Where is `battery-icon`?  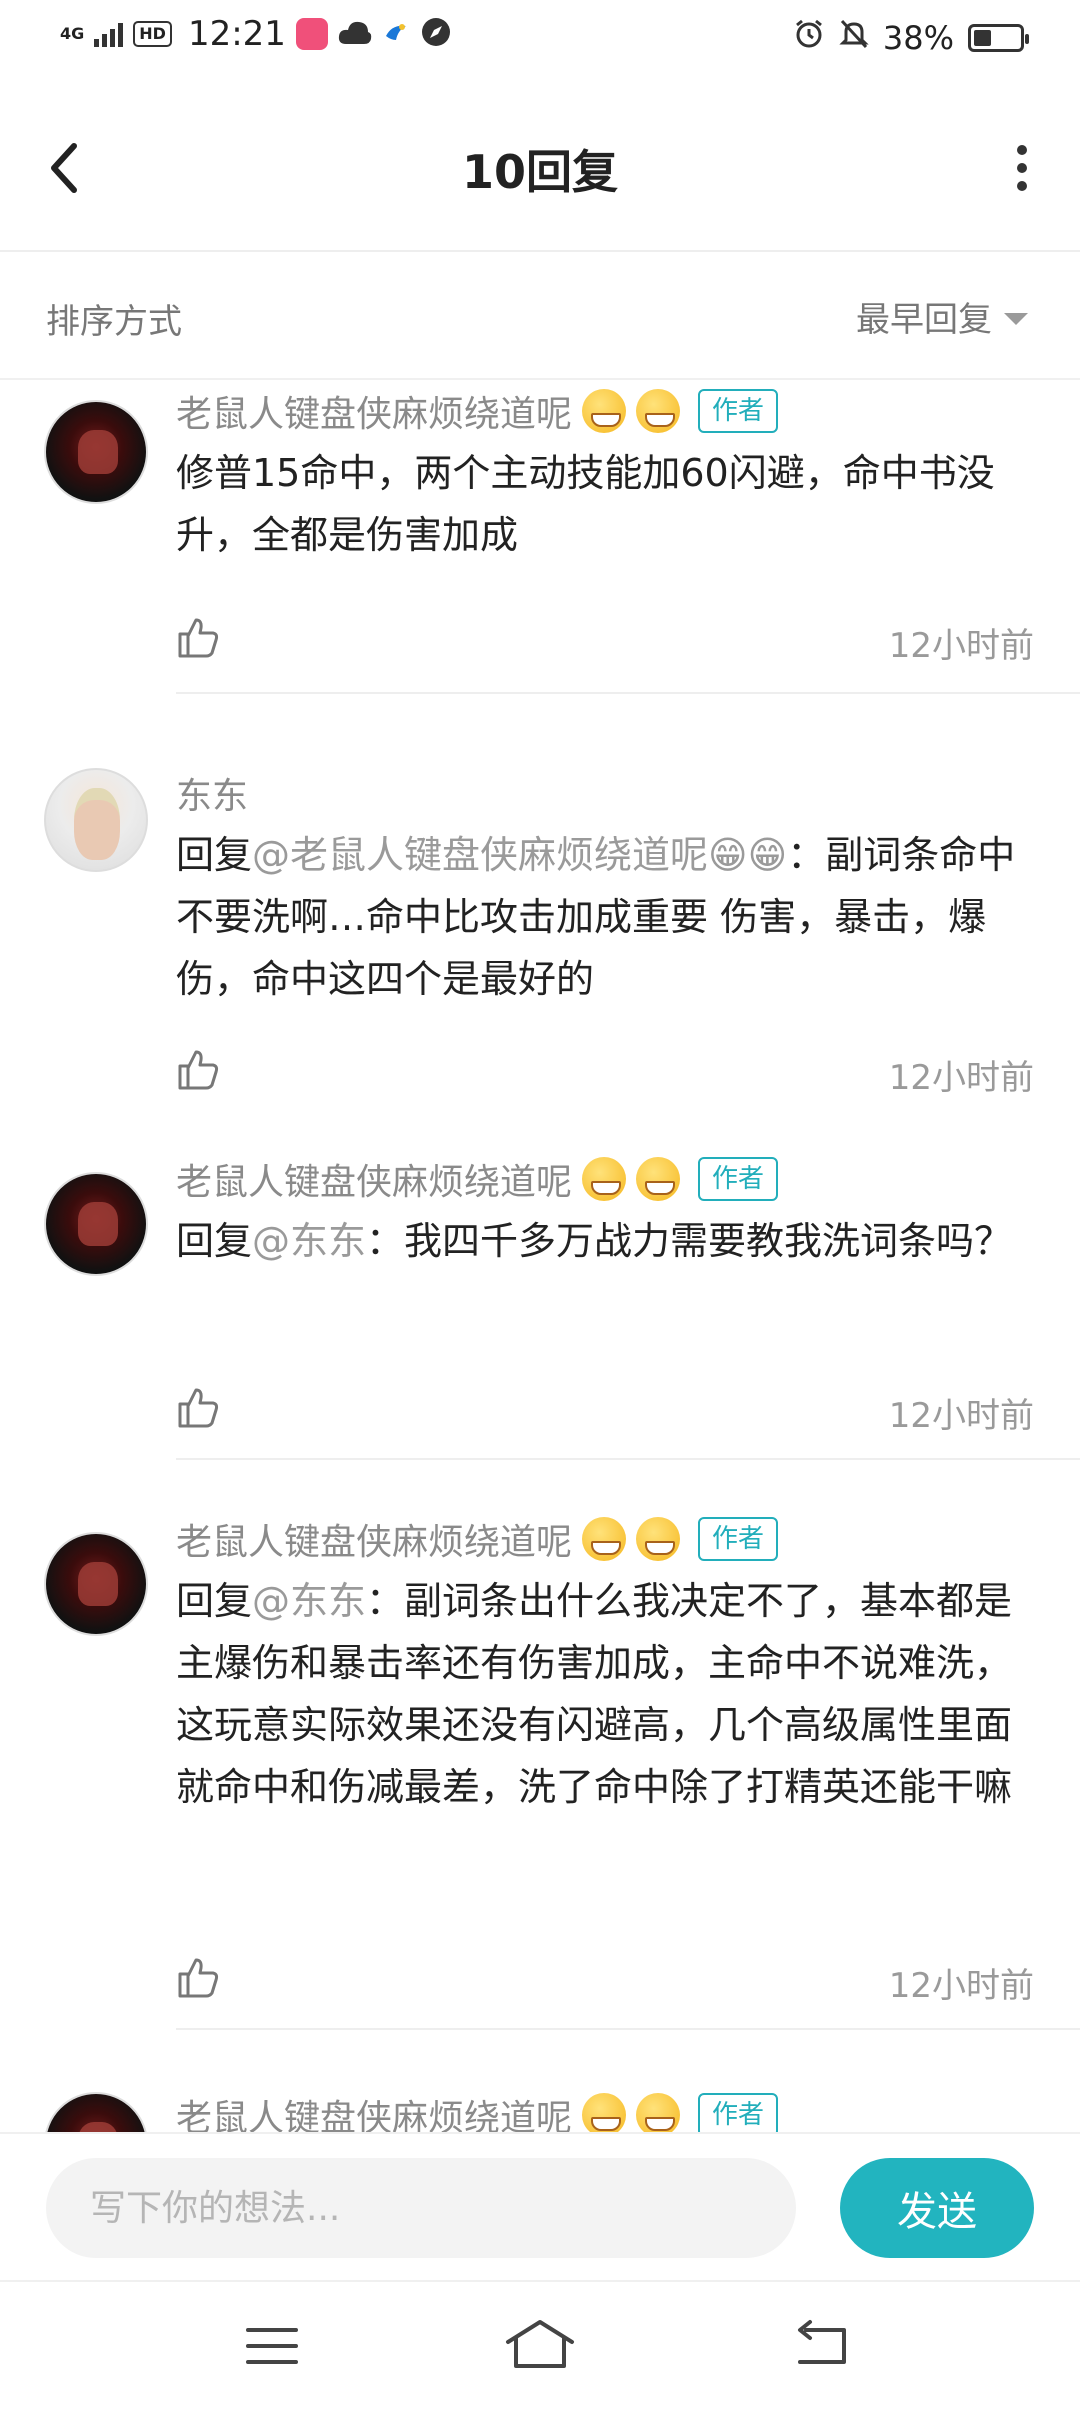
battery-icon is located at coordinates (998, 38).